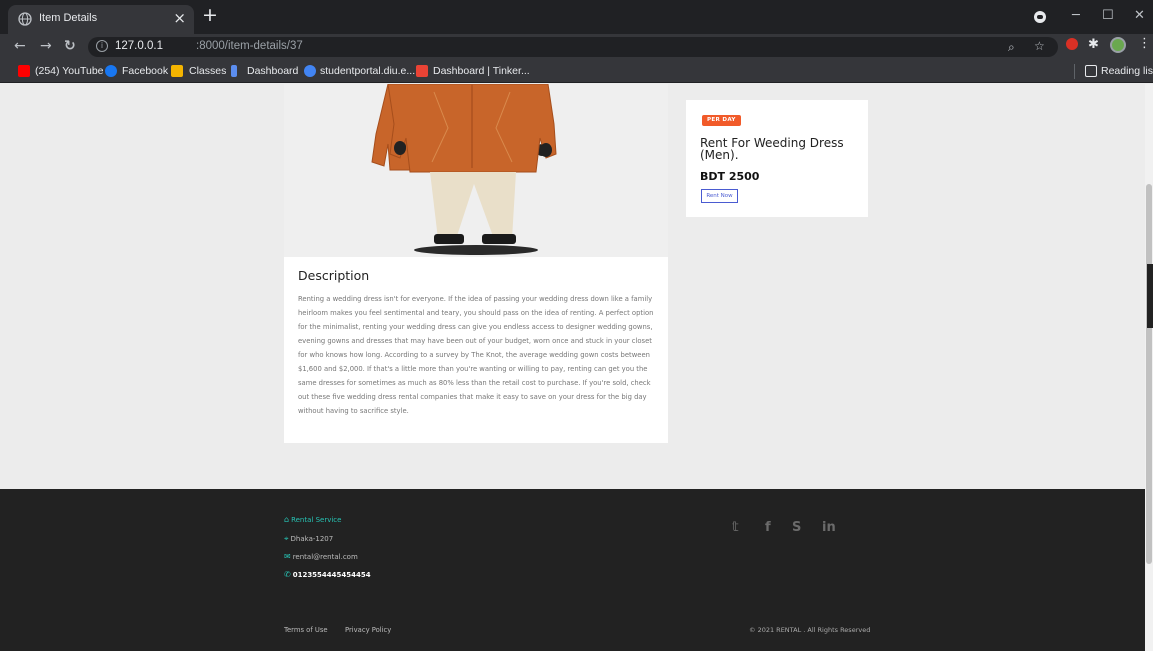  What do you see at coordinates (111, 71) in the screenshot?
I see `facebook-icon` at bounding box center [111, 71].